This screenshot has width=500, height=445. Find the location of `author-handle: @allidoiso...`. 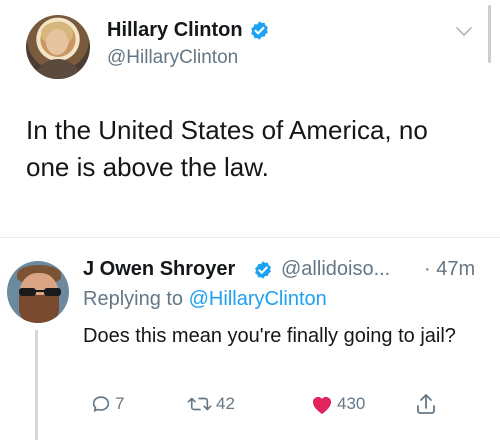

author-handle: @allidoiso... is located at coordinates (335, 269).